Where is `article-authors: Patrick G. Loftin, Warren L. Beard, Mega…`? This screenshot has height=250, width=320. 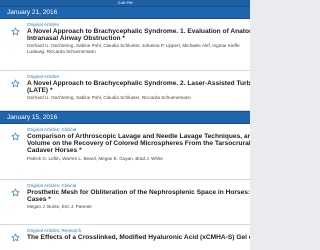
article-authors: Patrick G. Loftin, Warren L. Beard, Mega… is located at coordinates (95, 158).